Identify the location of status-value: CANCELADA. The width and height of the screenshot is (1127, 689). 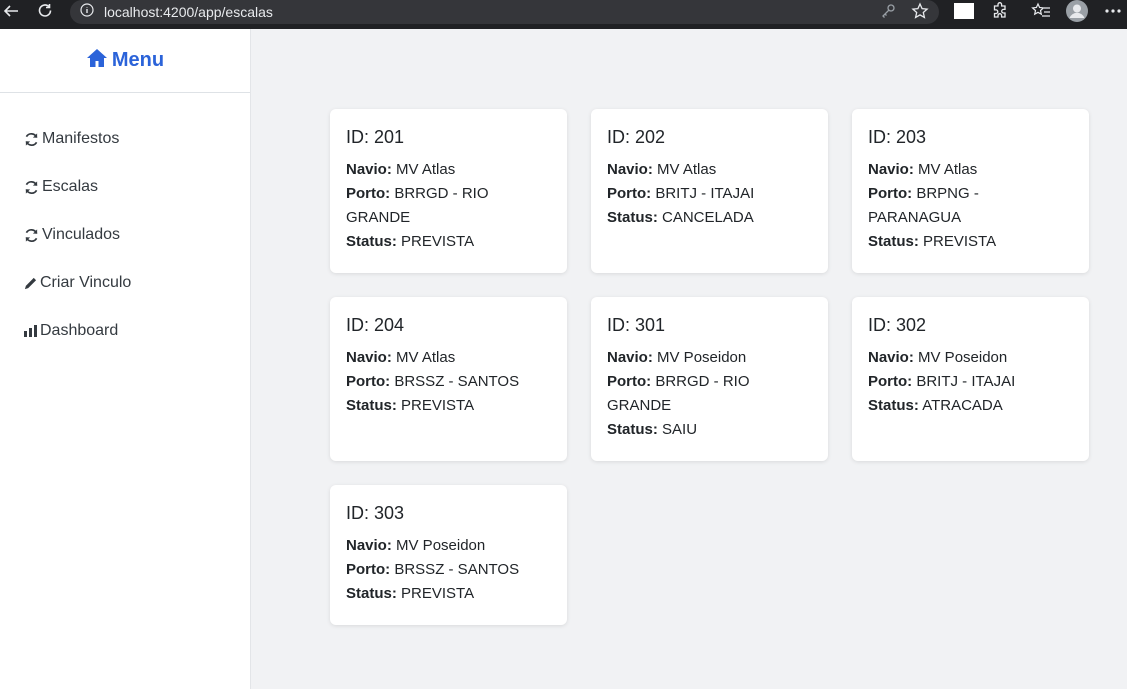
(708, 217).